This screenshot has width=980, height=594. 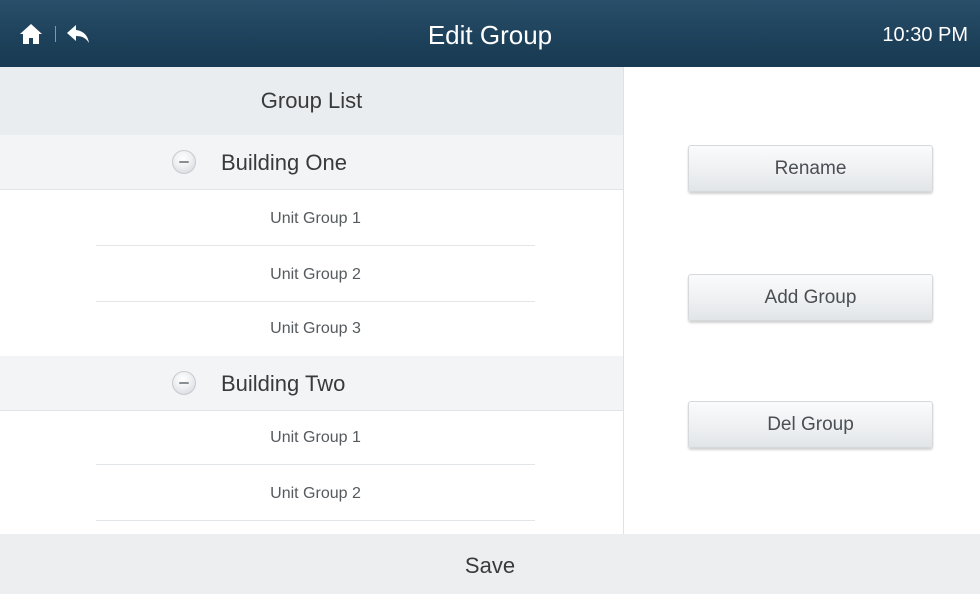 I want to click on building-row: Building Two, so click(x=311, y=383).